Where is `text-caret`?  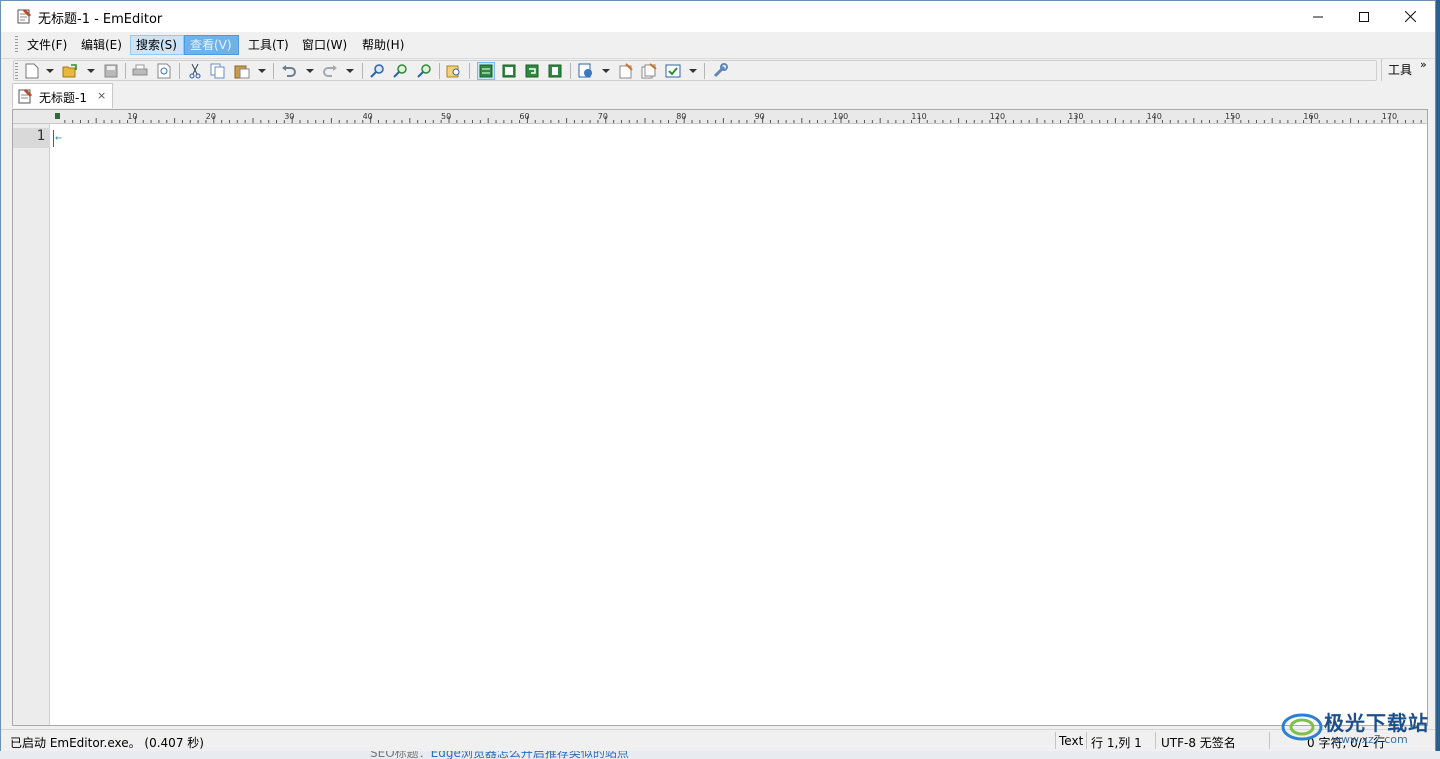 text-caret is located at coordinates (53, 138).